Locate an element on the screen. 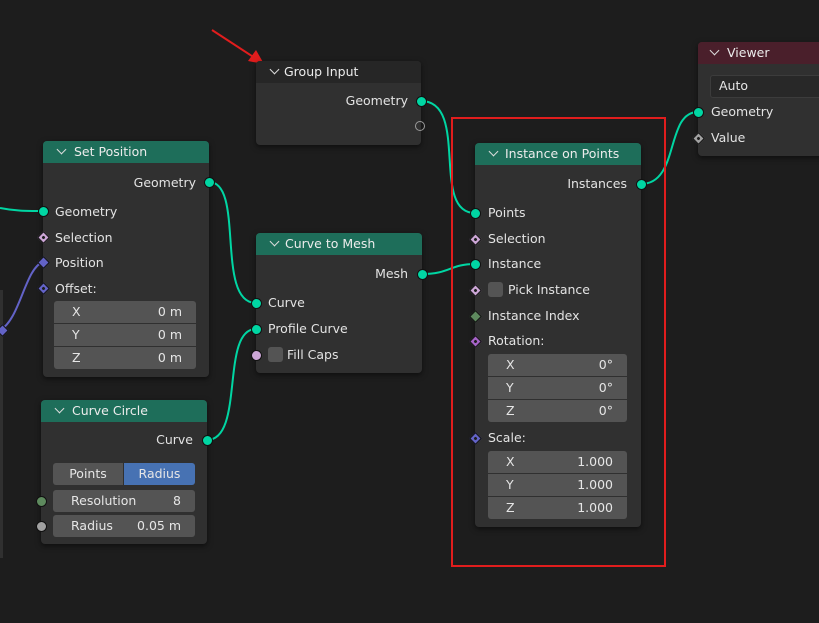  group-input-header: Group Input is located at coordinates (338, 72).